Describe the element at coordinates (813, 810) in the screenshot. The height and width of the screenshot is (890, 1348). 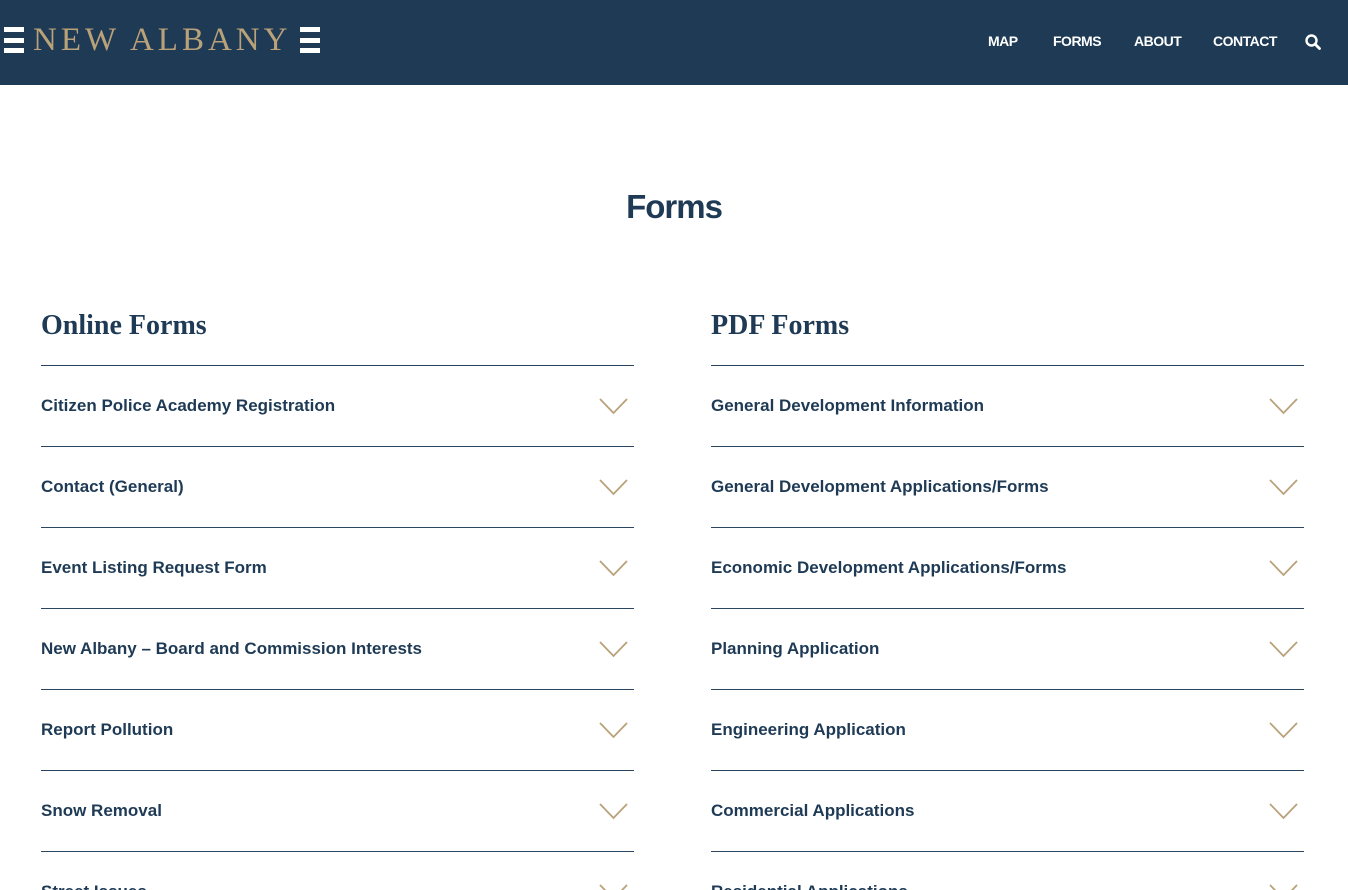
I see `accordion-item-label: Commercial Applications` at that location.